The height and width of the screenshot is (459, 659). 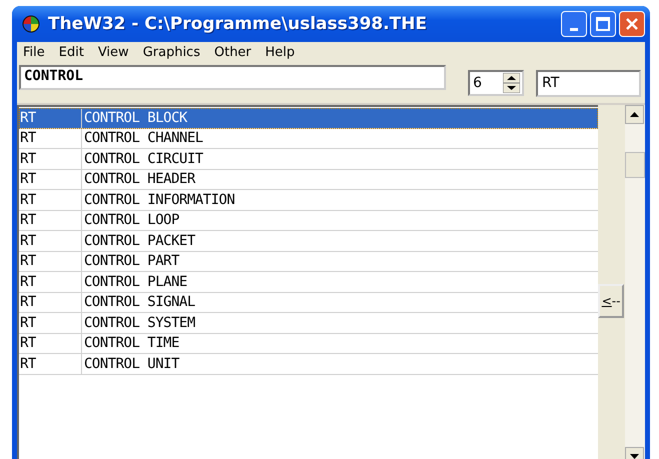 What do you see at coordinates (308, 200) in the screenshot?
I see `list-row: RT CONTROL INFORMATION` at bounding box center [308, 200].